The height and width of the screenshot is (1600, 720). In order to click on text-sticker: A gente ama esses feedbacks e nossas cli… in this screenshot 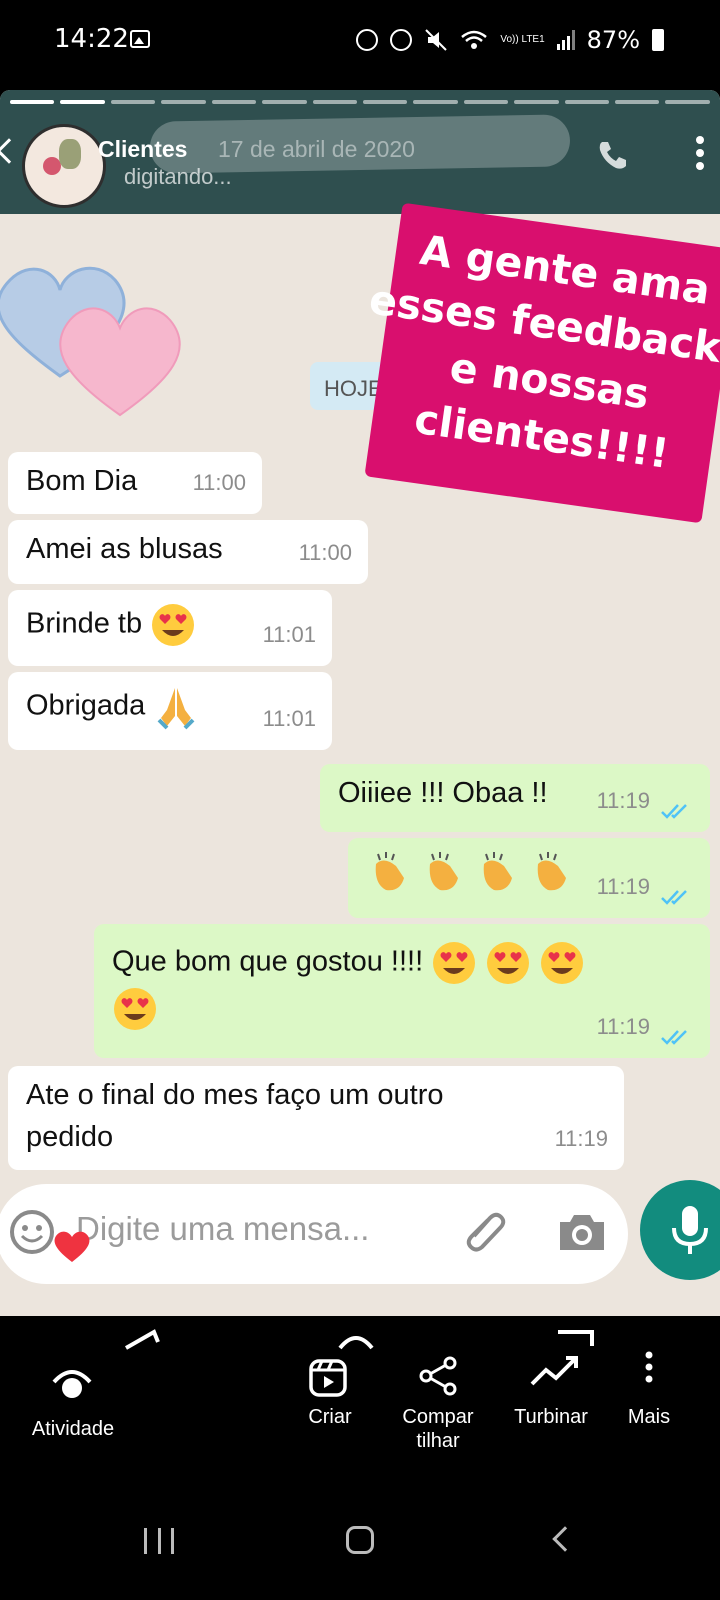, I will do `click(542, 363)`.